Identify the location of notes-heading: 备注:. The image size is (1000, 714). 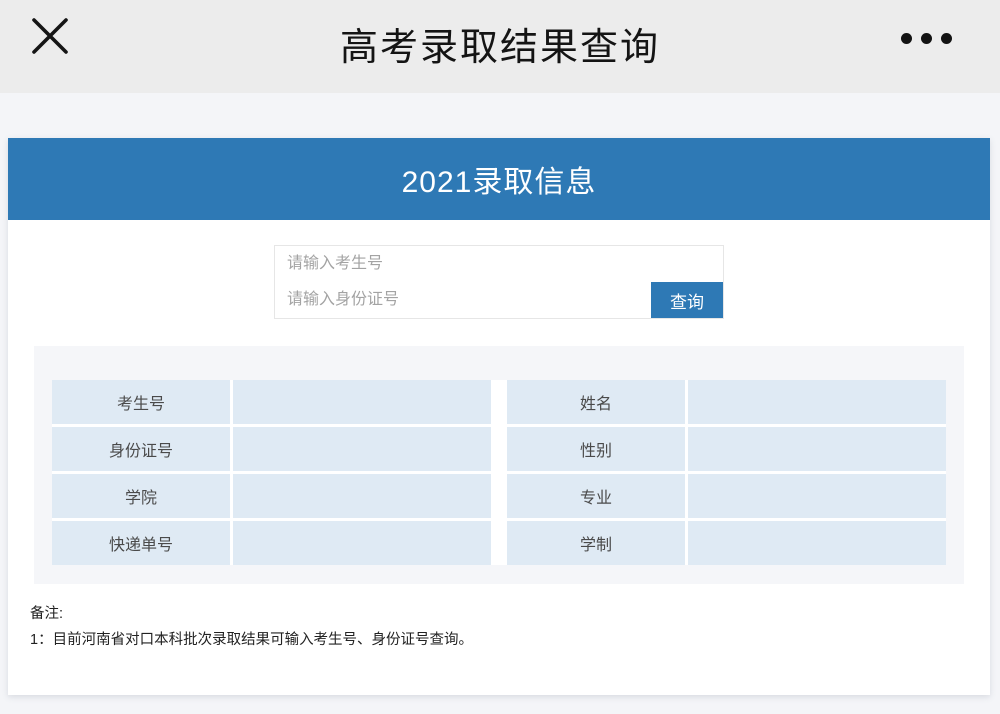
(47, 614).